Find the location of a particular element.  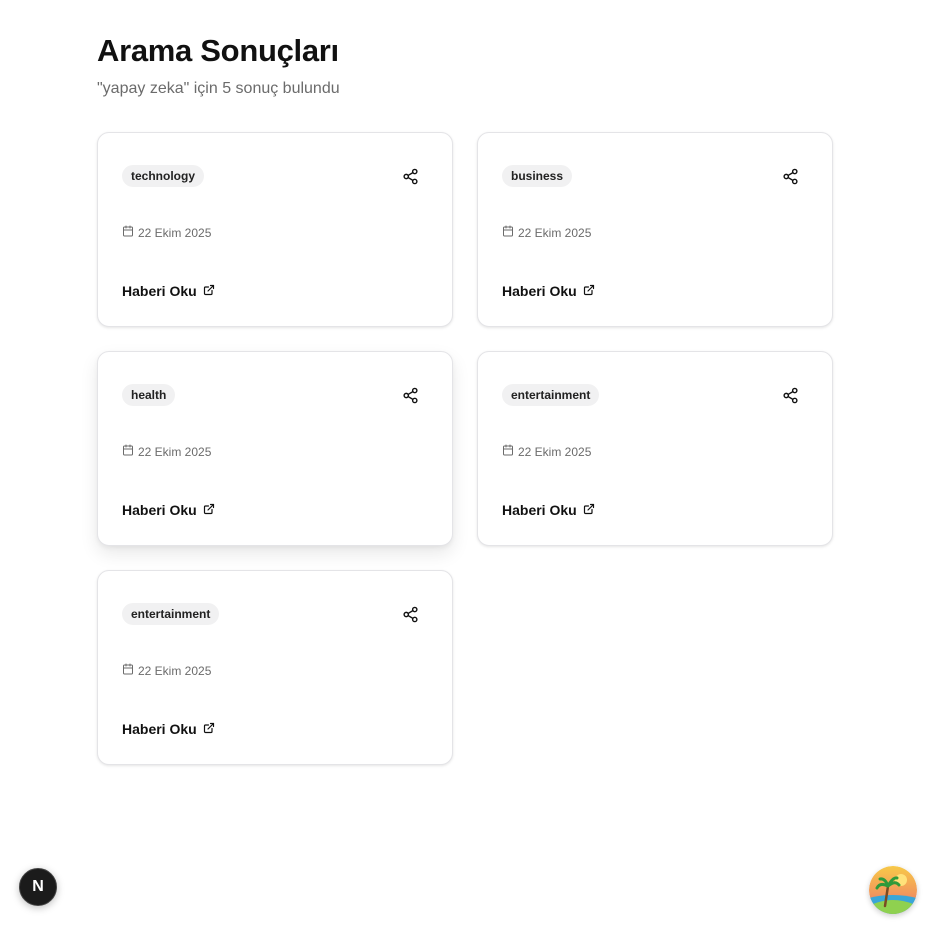

category-badge: business is located at coordinates (537, 176).